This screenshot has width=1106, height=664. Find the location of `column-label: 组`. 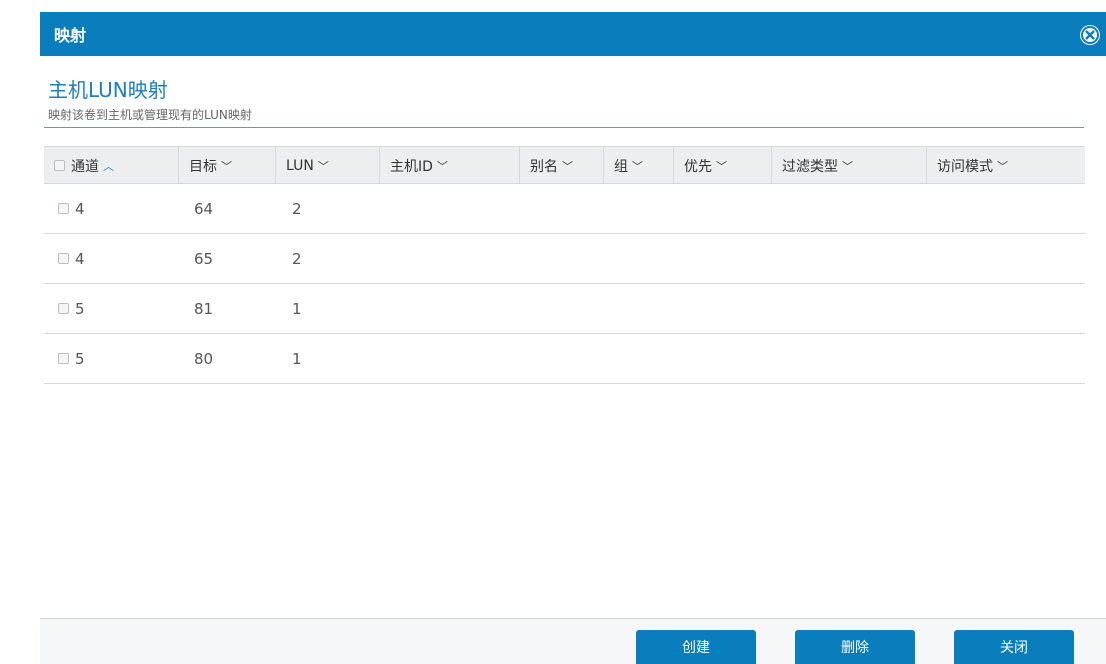

column-label: 组 is located at coordinates (621, 166).